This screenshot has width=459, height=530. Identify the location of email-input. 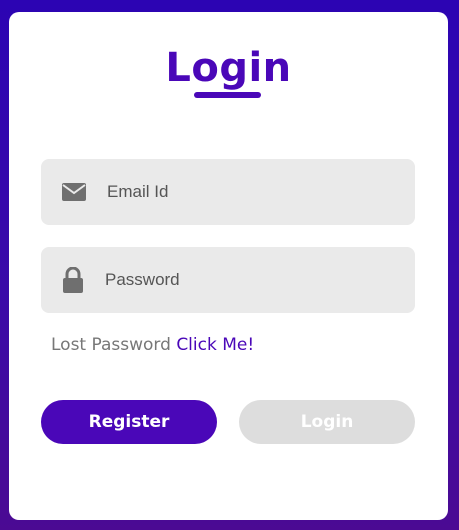
(247, 192).